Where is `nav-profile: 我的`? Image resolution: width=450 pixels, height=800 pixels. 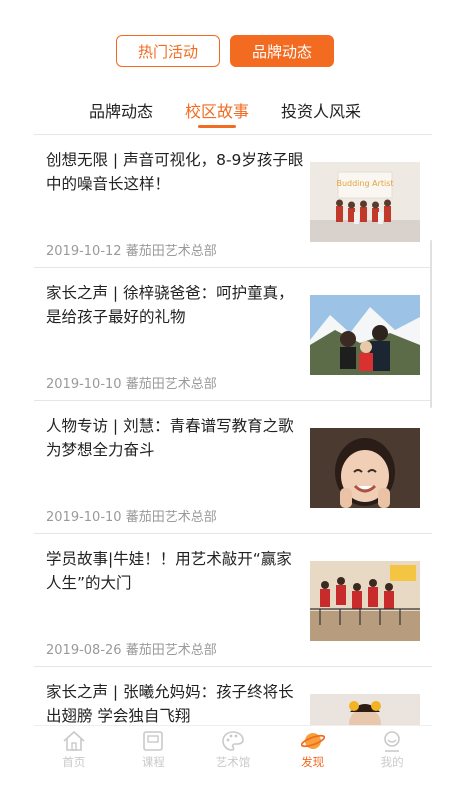 nav-profile: 我的 is located at coordinates (392, 749).